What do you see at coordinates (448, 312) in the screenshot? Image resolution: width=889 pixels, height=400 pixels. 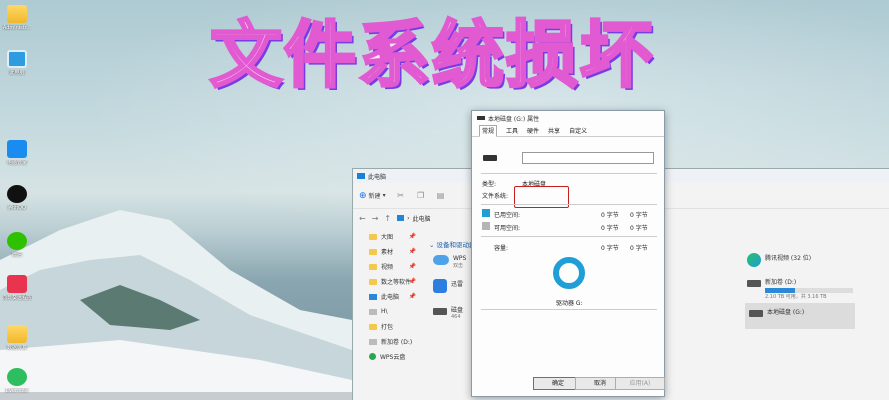 I see `item-local-disk: 磁盘 464` at bounding box center [448, 312].